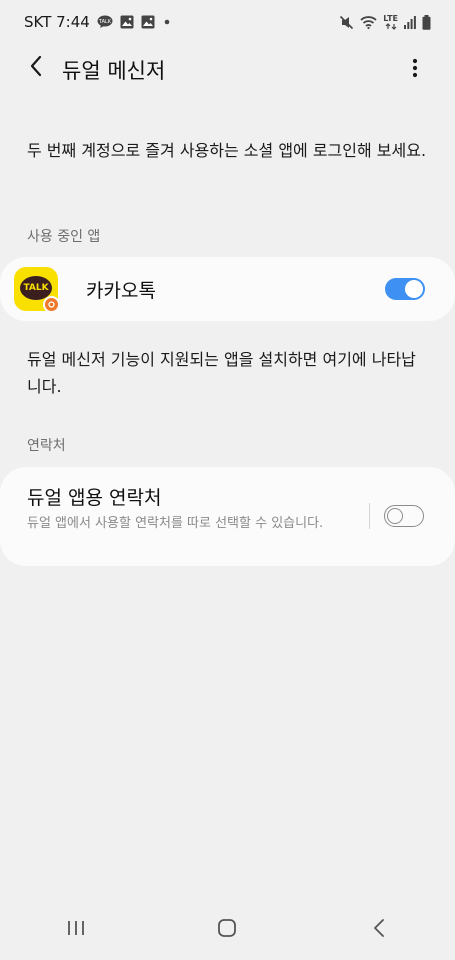 This screenshot has width=455, height=960. Describe the element at coordinates (410, 22) in the screenshot. I see `signal-icon` at that location.